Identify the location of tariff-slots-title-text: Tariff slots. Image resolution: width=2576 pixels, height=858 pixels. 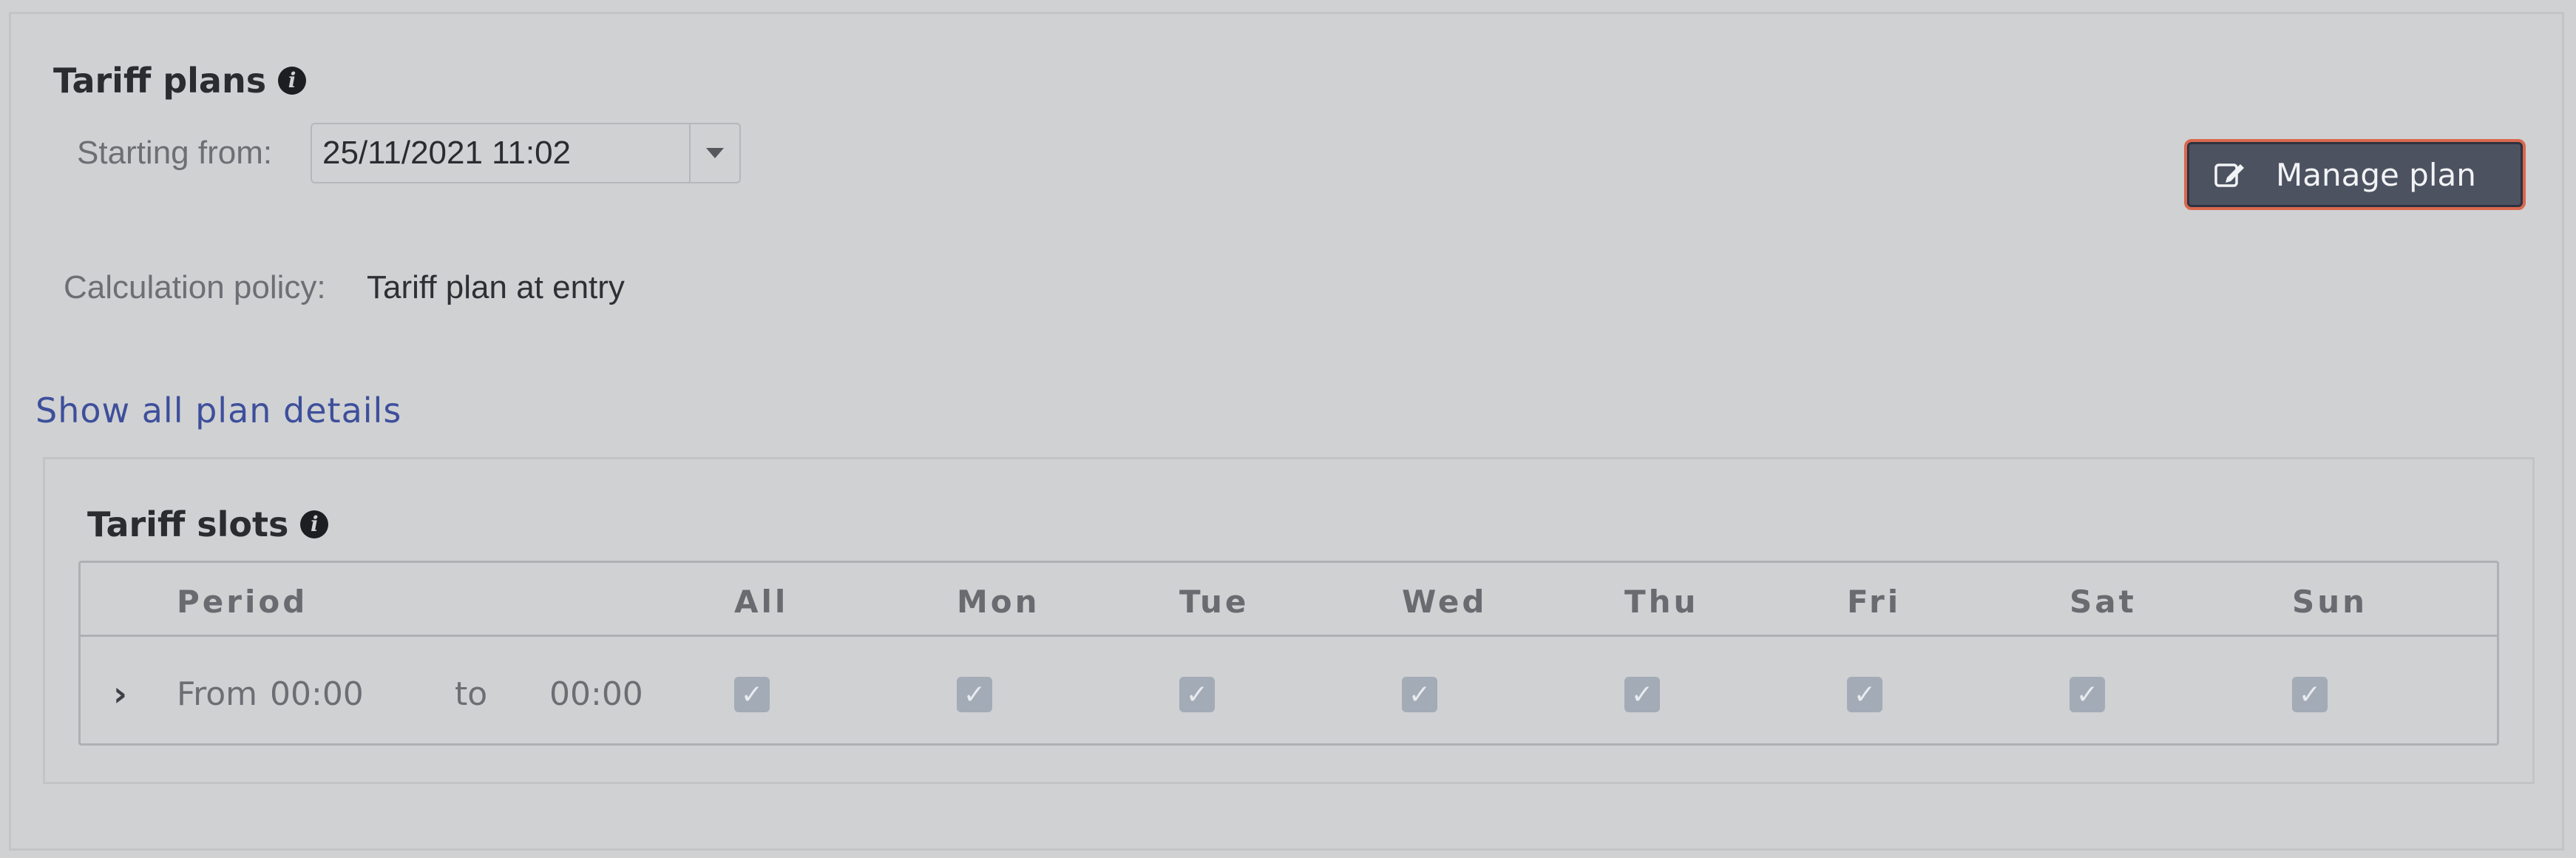
(188, 524).